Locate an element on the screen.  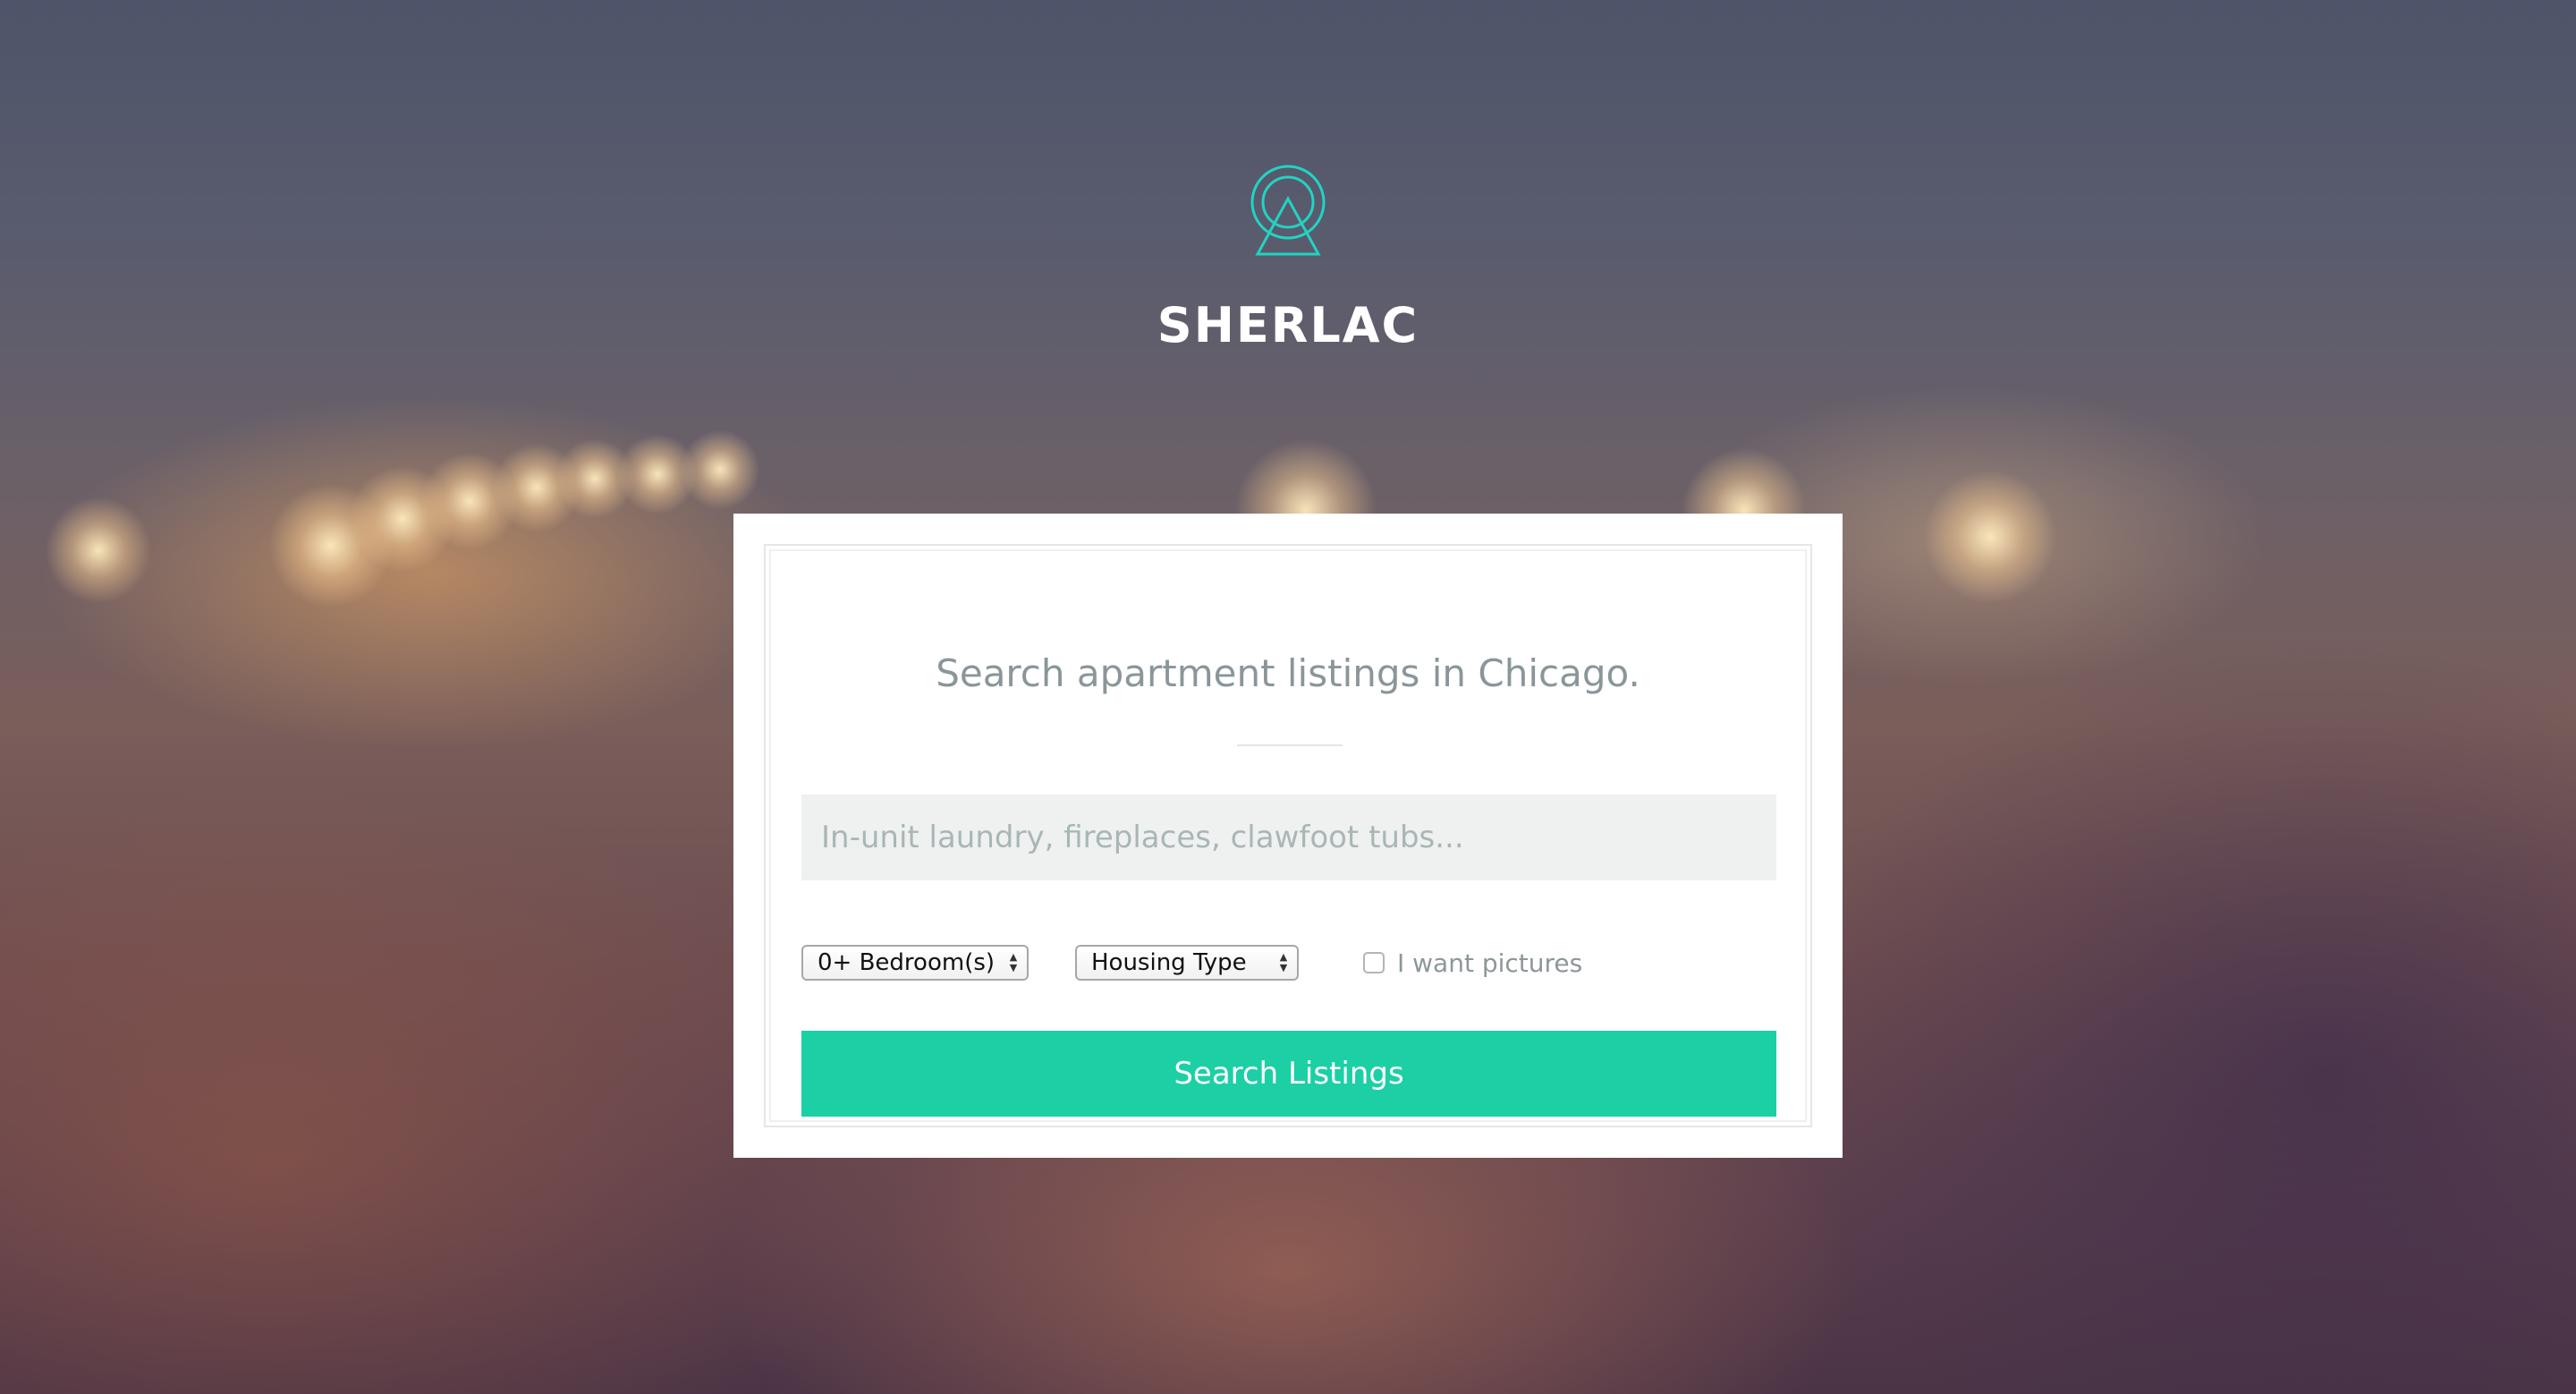
header: SHERLAC is located at coordinates (1288, 257).